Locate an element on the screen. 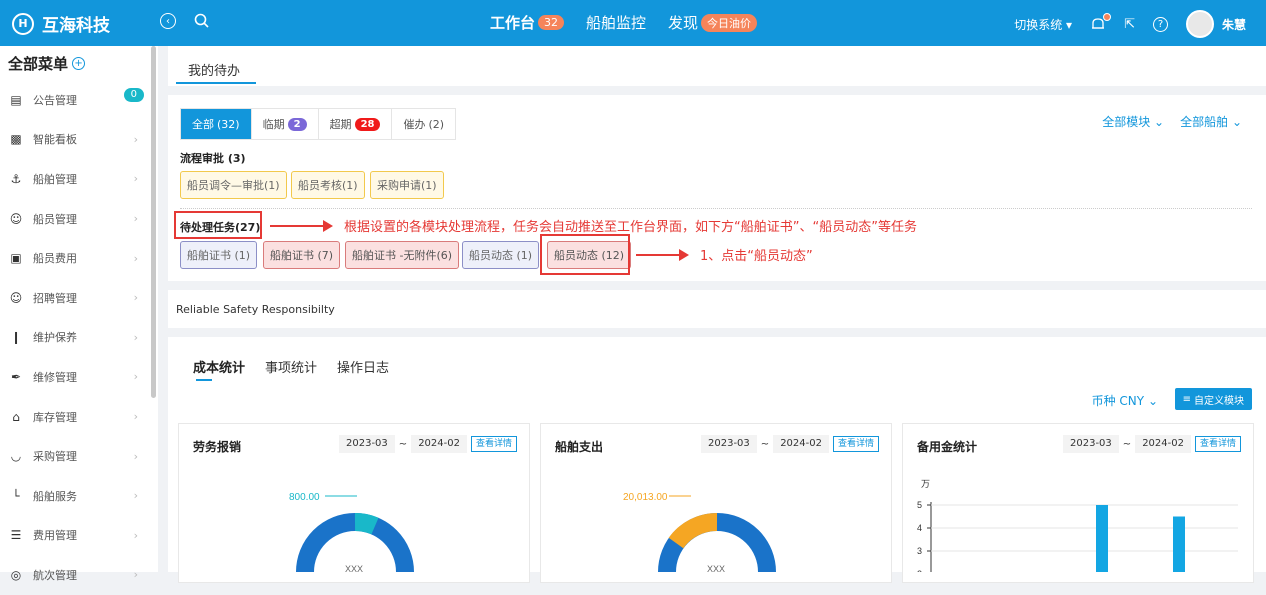 This screenshot has height=595, width=1266. annotation-arrow-head is located at coordinates (684, 255).